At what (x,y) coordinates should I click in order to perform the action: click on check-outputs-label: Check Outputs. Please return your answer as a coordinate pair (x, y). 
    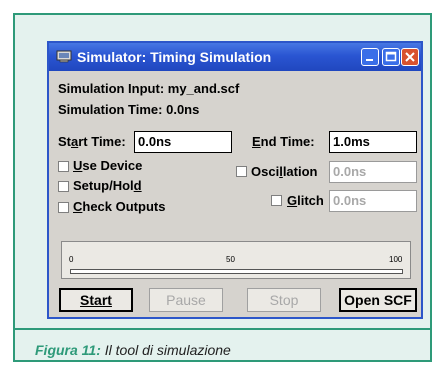
    Looking at the image, I should click on (119, 206).